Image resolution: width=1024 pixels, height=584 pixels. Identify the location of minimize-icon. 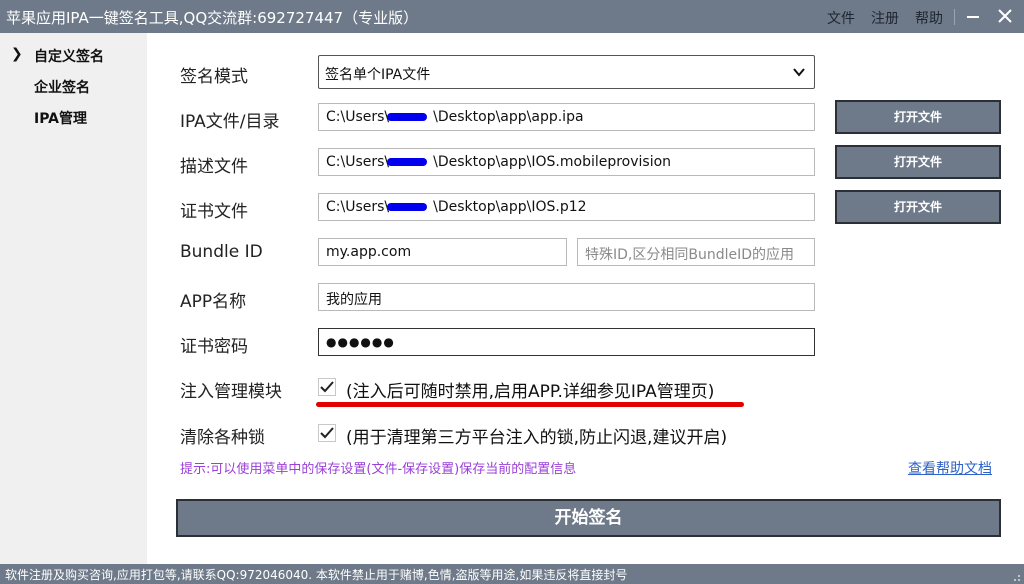
(973, 17).